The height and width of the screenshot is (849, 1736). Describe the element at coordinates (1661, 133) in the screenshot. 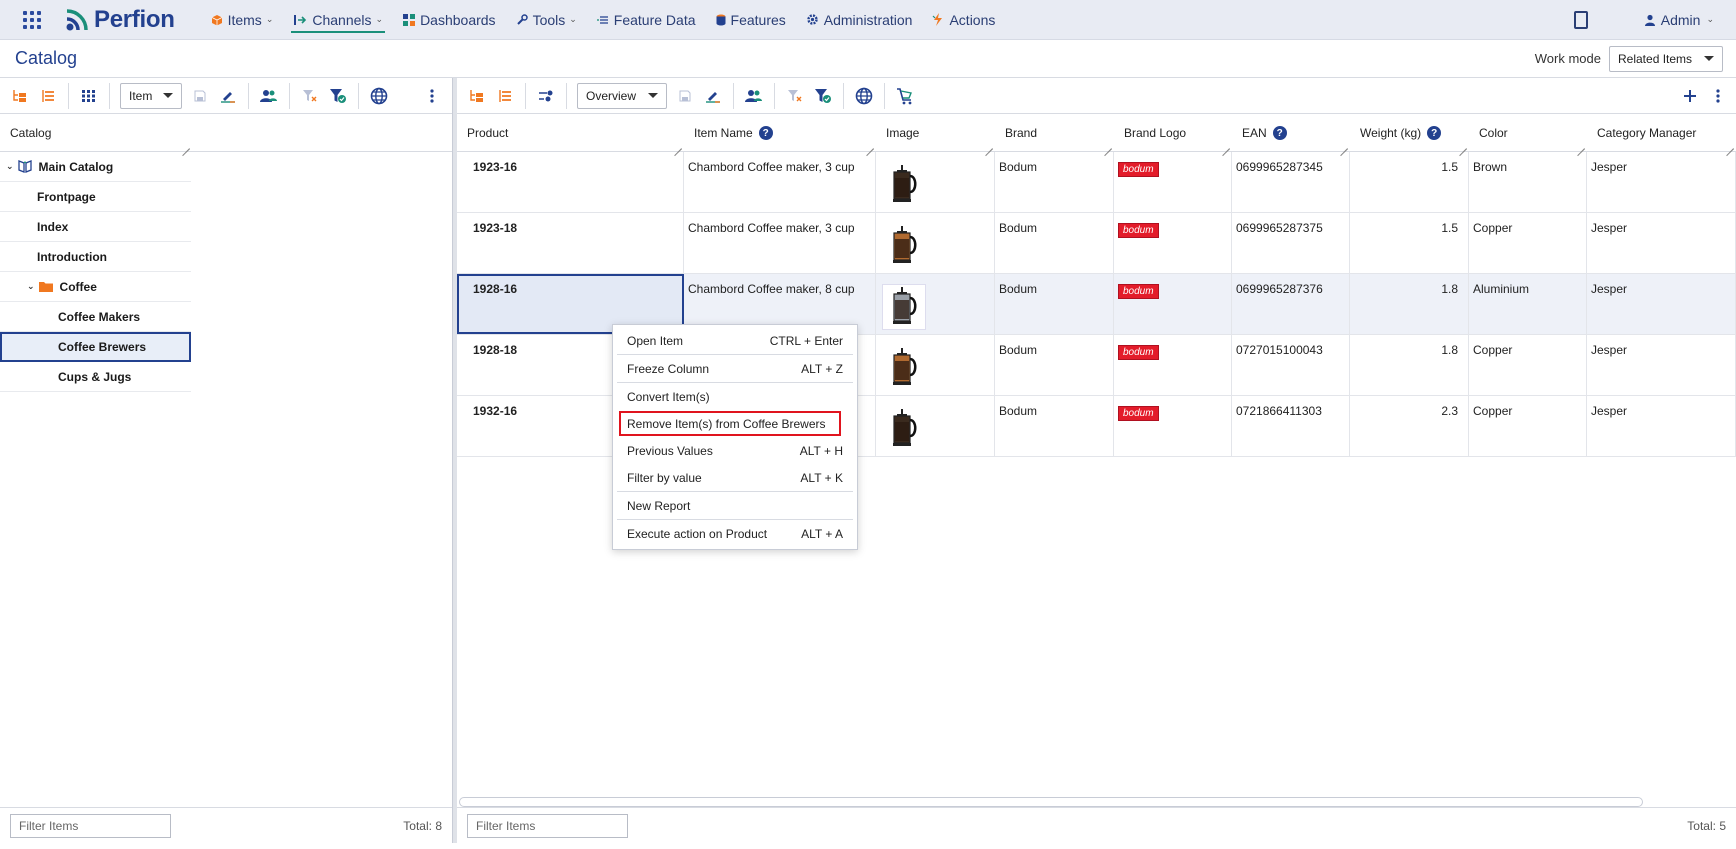

I see `column-header-category-manager: Category Manager` at that location.